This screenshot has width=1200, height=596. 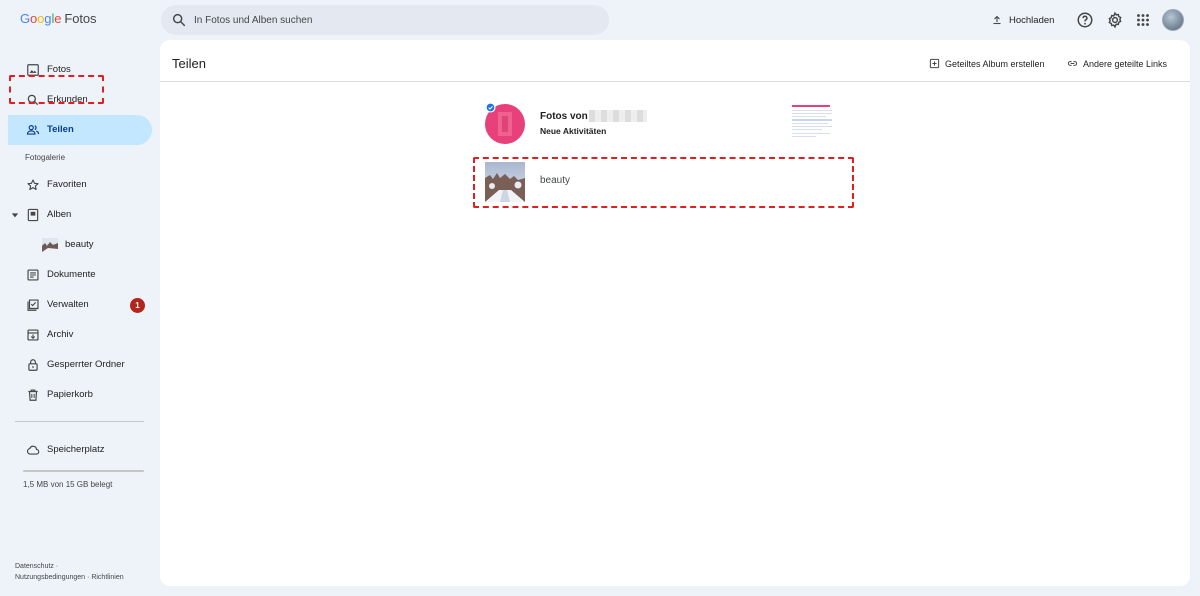 What do you see at coordinates (80, 215) in the screenshot?
I see `sidebar-item-alben: Alben` at bounding box center [80, 215].